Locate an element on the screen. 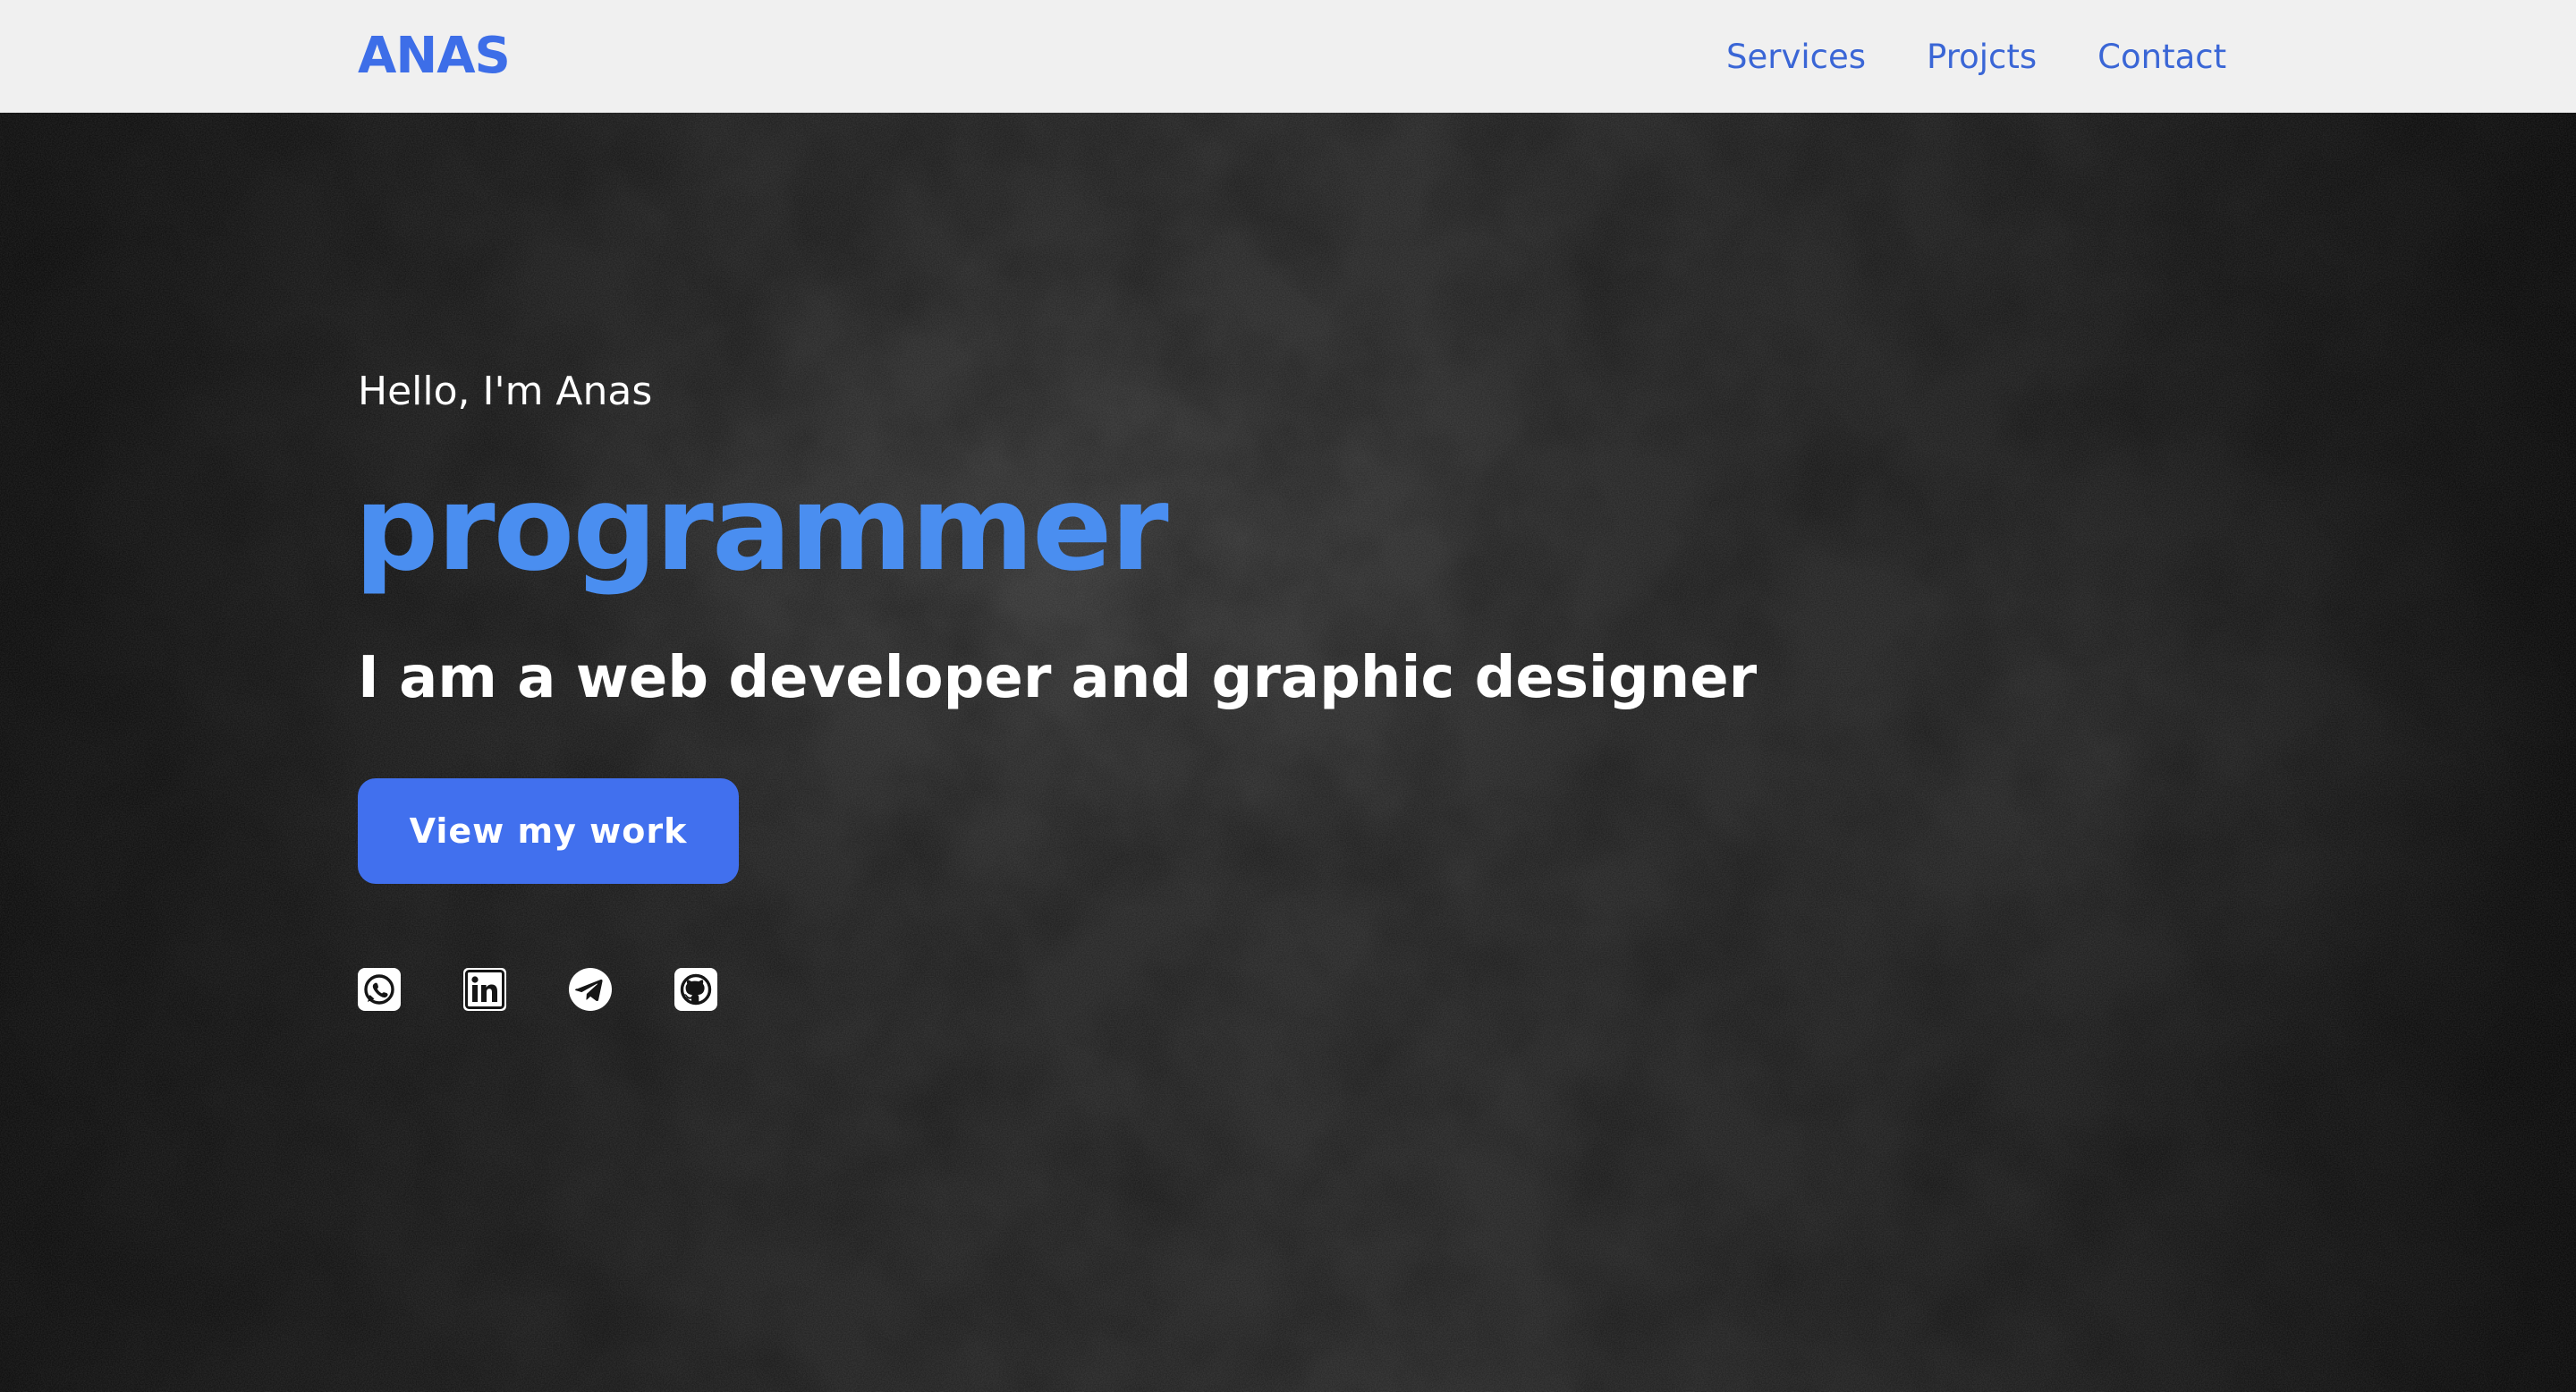 This screenshot has height=1392, width=2576. hero-greeting: Hello, I'm Anas is located at coordinates (505, 391).